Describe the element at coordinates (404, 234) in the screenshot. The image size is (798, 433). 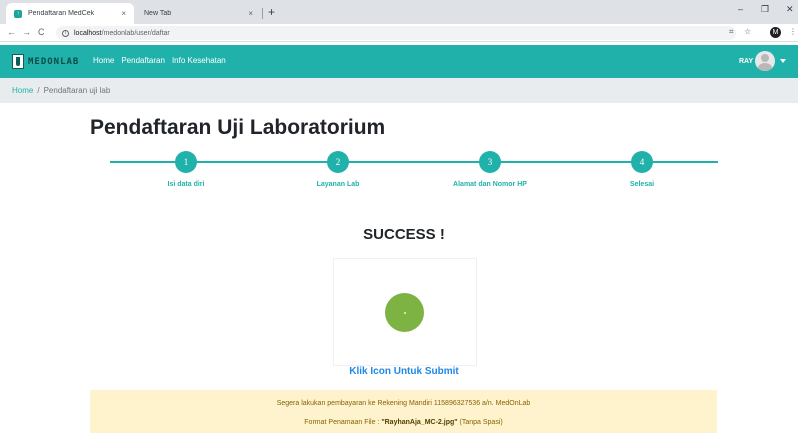
I see `success-heading: SUCCESS !` at that location.